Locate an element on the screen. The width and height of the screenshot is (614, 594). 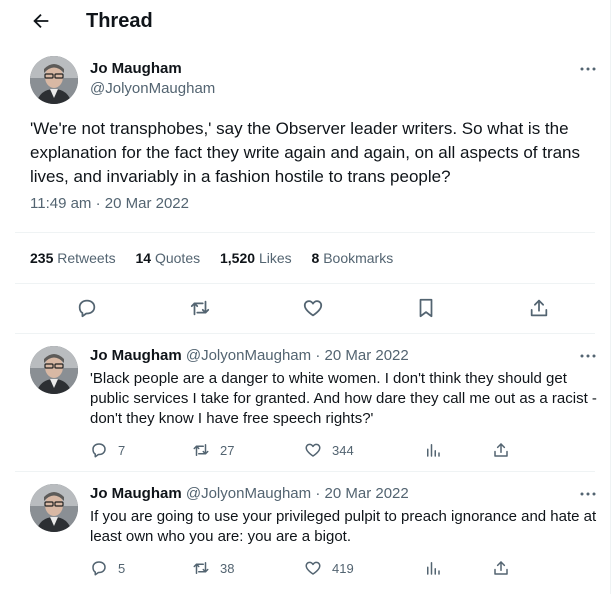
retweet-count: 27 is located at coordinates (227, 450).